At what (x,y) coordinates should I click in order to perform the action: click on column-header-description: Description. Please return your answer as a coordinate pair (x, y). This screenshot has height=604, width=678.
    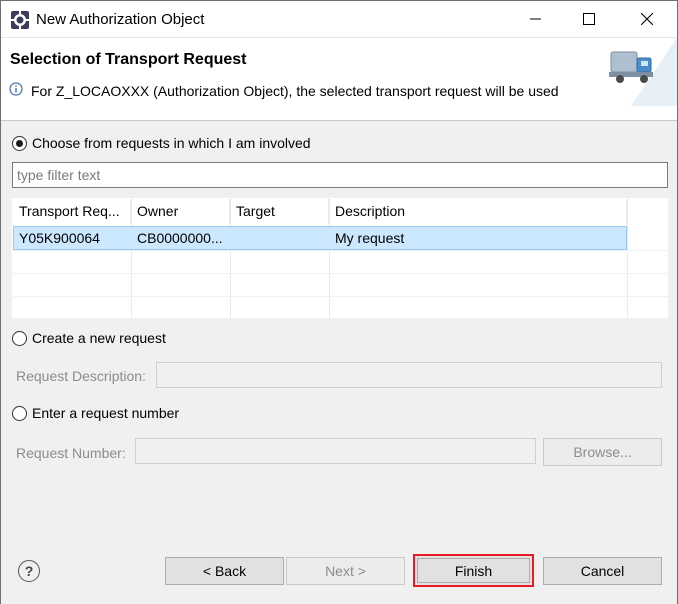
    Looking at the image, I should click on (478, 211).